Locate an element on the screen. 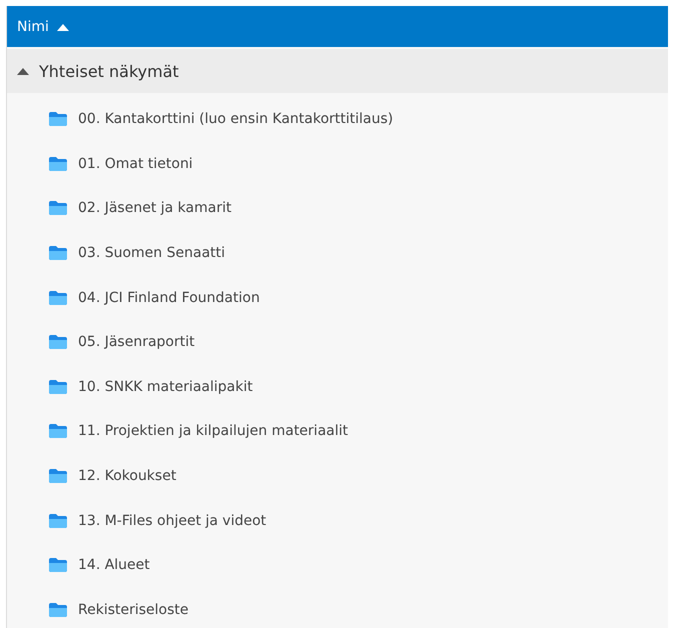 The width and height of the screenshot is (677, 628). folder-item: 14. Alueet is located at coordinates (337, 565).